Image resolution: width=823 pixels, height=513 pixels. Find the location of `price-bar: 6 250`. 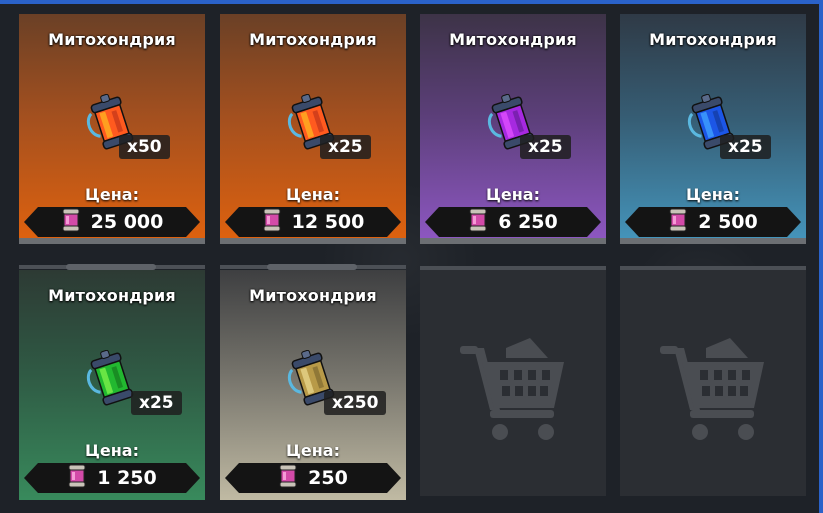

price-bar: 6 250 is located at coordinates (513, 222).